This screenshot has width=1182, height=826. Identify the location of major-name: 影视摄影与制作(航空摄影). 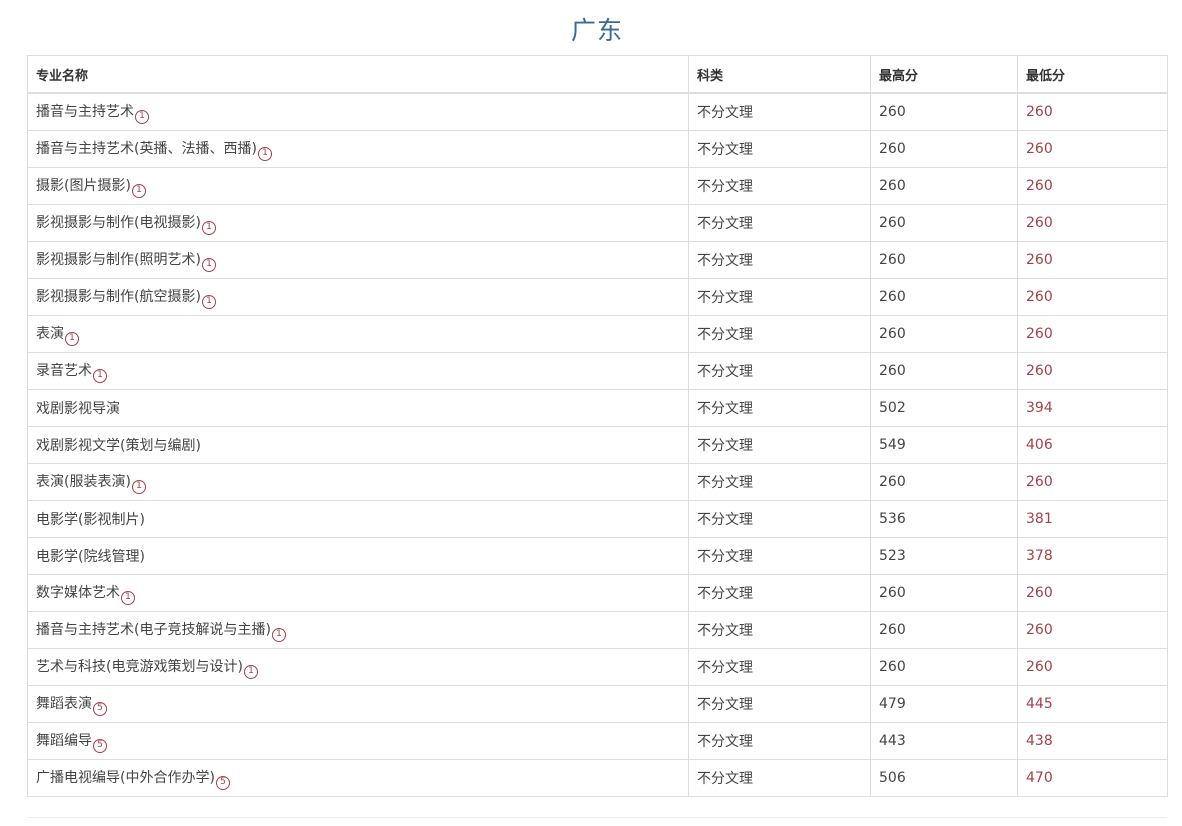
(118, 296).